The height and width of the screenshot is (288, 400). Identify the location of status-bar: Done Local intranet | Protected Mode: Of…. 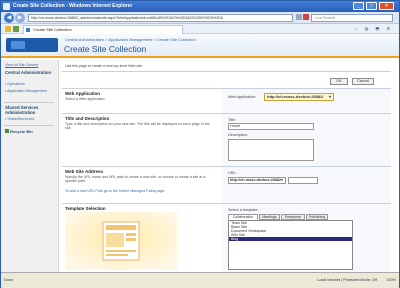
(200, 280).